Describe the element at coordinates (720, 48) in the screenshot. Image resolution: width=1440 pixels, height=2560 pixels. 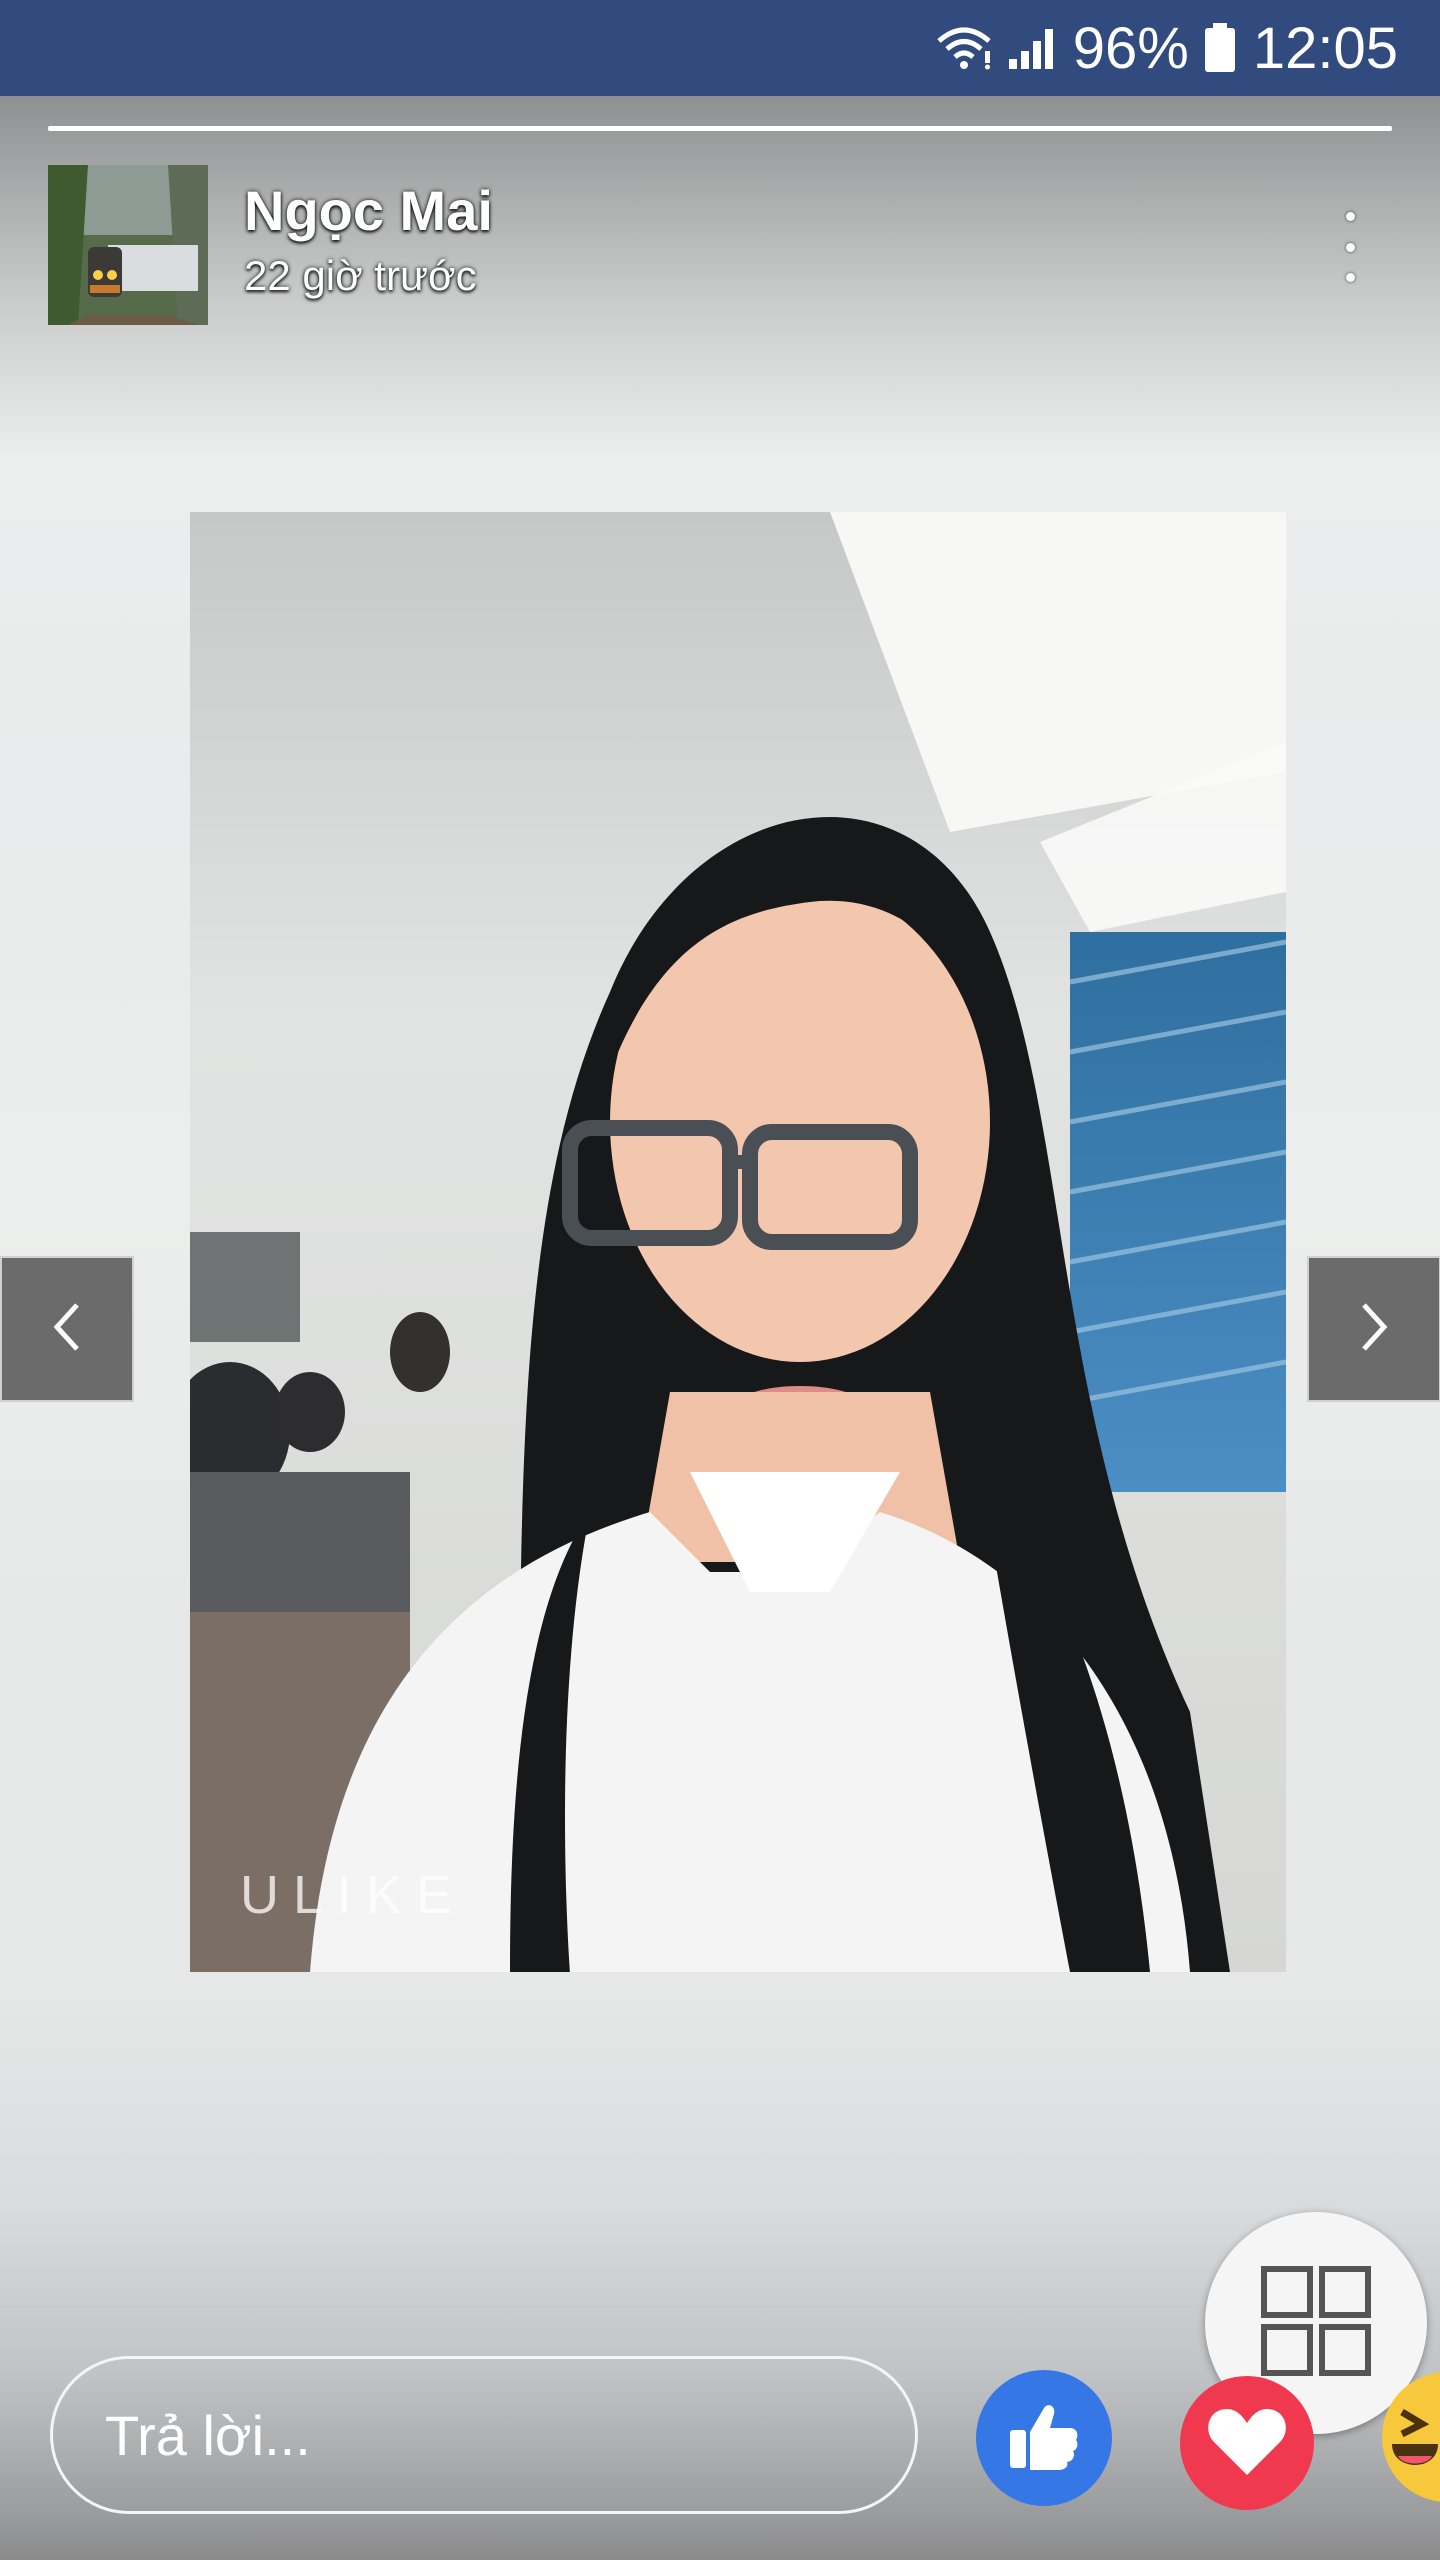
I see `status-bar: 96% 12:05` at that location.